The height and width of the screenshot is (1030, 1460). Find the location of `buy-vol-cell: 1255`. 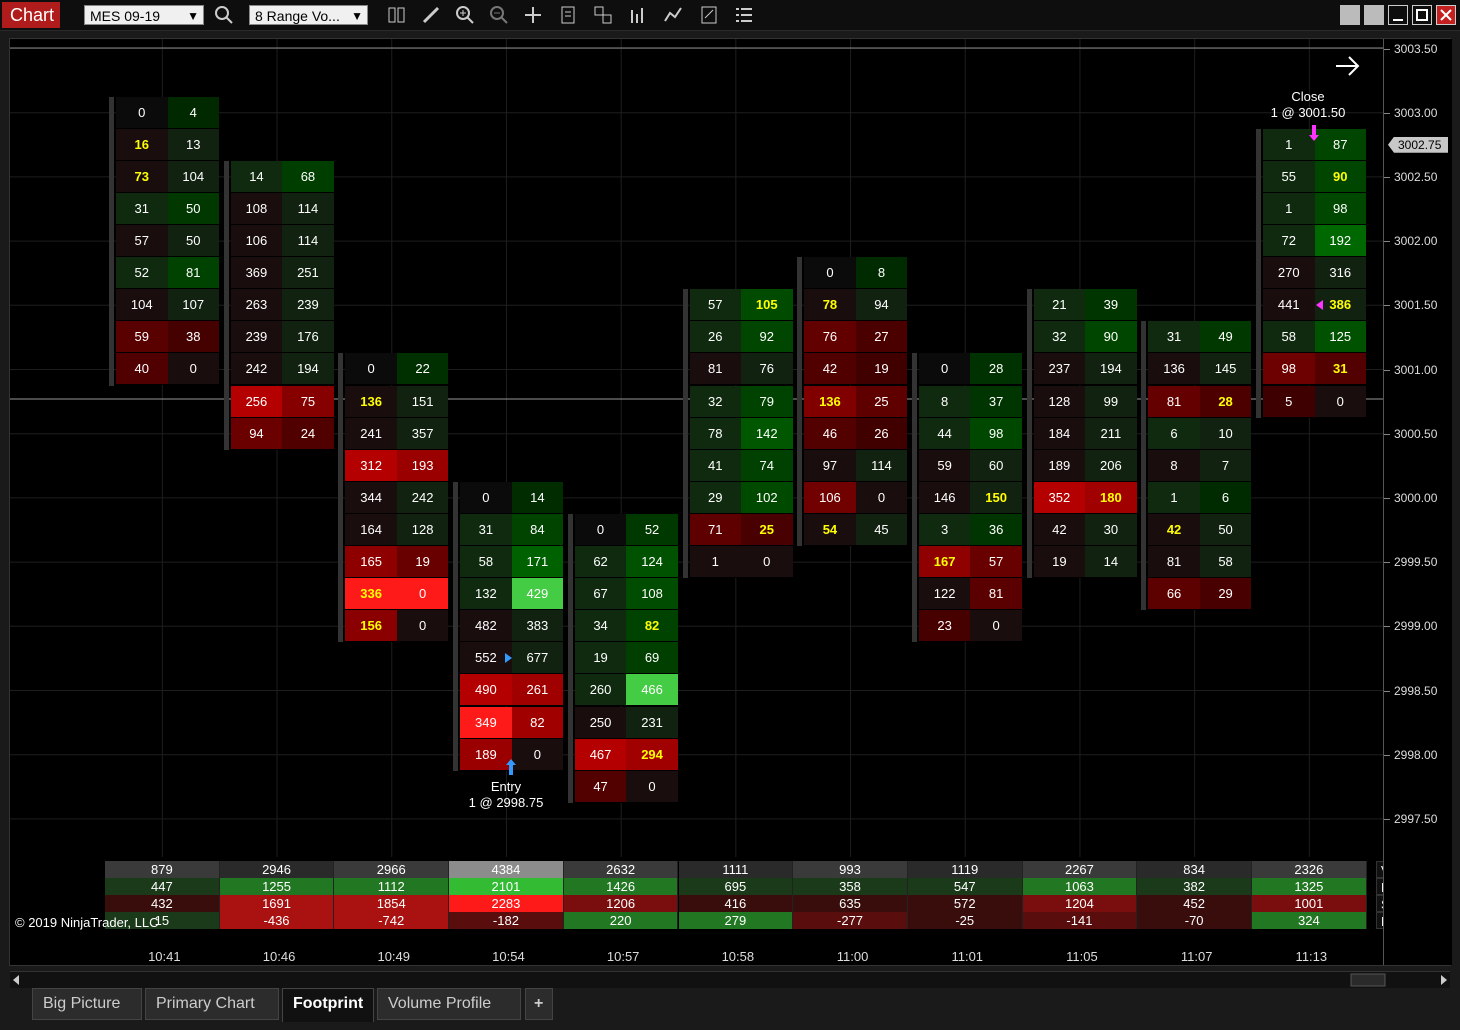

buy-vol-cell: 1255 is located at coordinates (277, 886).